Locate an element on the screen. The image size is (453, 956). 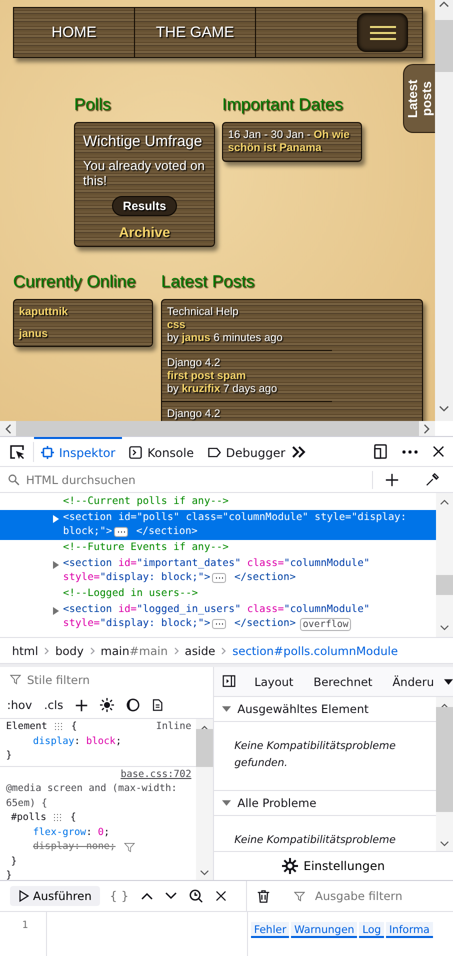
markup-row: <section id="important_dates" class="columnModule" style="display: block;"> </section> is located at coordinates (218, 571).